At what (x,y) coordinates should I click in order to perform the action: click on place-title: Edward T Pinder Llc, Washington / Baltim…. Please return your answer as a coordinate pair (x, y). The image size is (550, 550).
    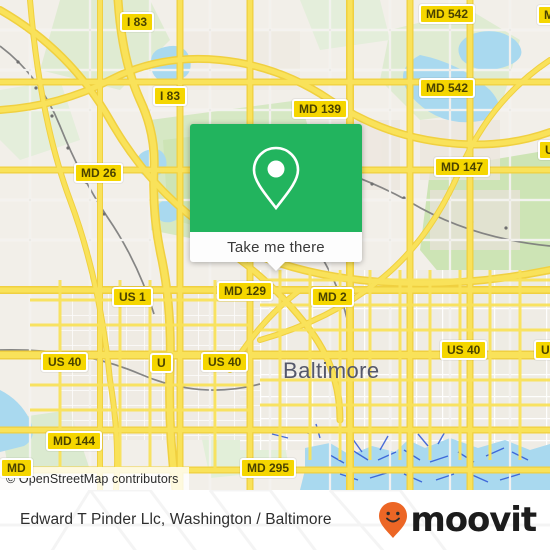
    Looking at the image, I should click on (176, 519).